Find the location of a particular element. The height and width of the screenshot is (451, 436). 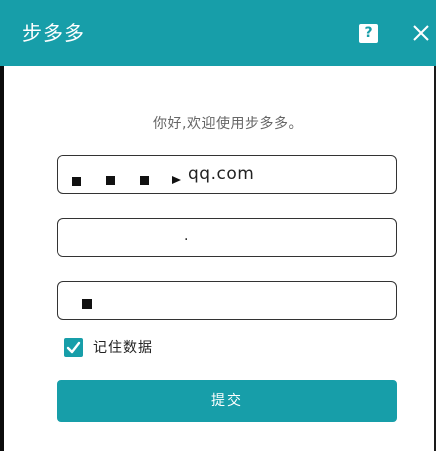

verification-field is located at coordinates (227, 300).